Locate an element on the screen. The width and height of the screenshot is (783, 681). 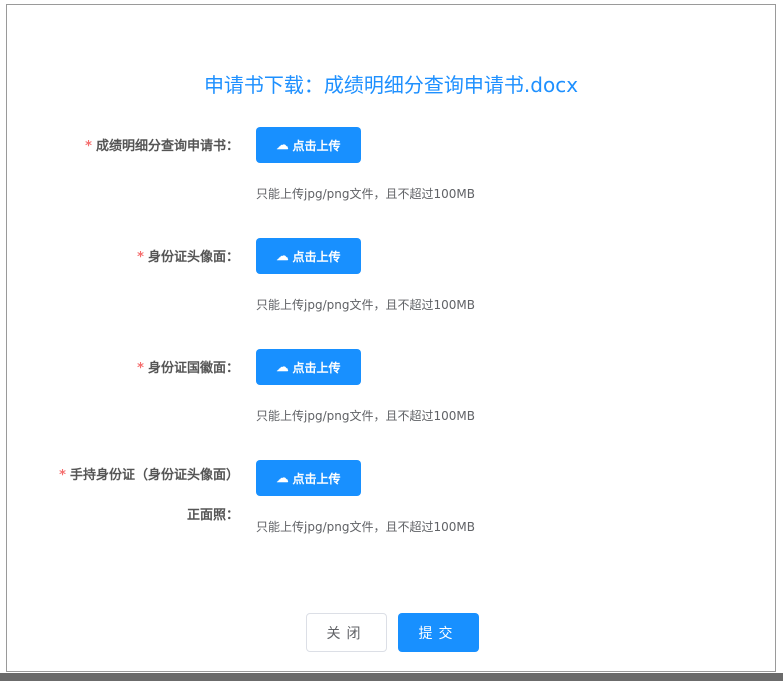
close-button: 关闭 is located at coordinates (346, 632).